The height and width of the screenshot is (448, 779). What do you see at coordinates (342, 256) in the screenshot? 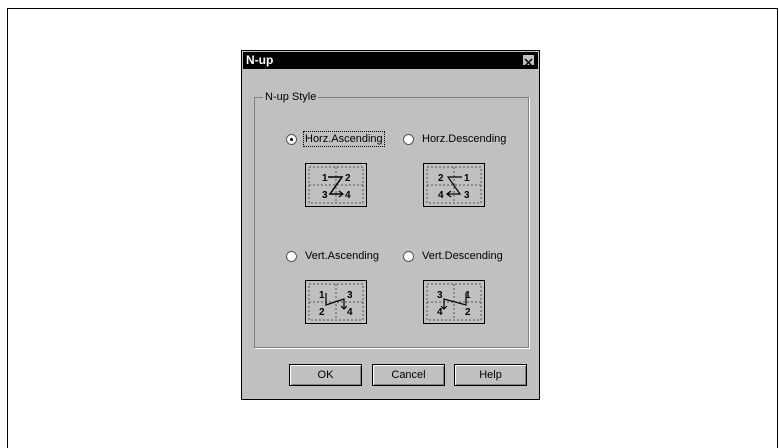
I see `vert-ascending-label: Vert.Ascending` at bounding box center [342, 256].